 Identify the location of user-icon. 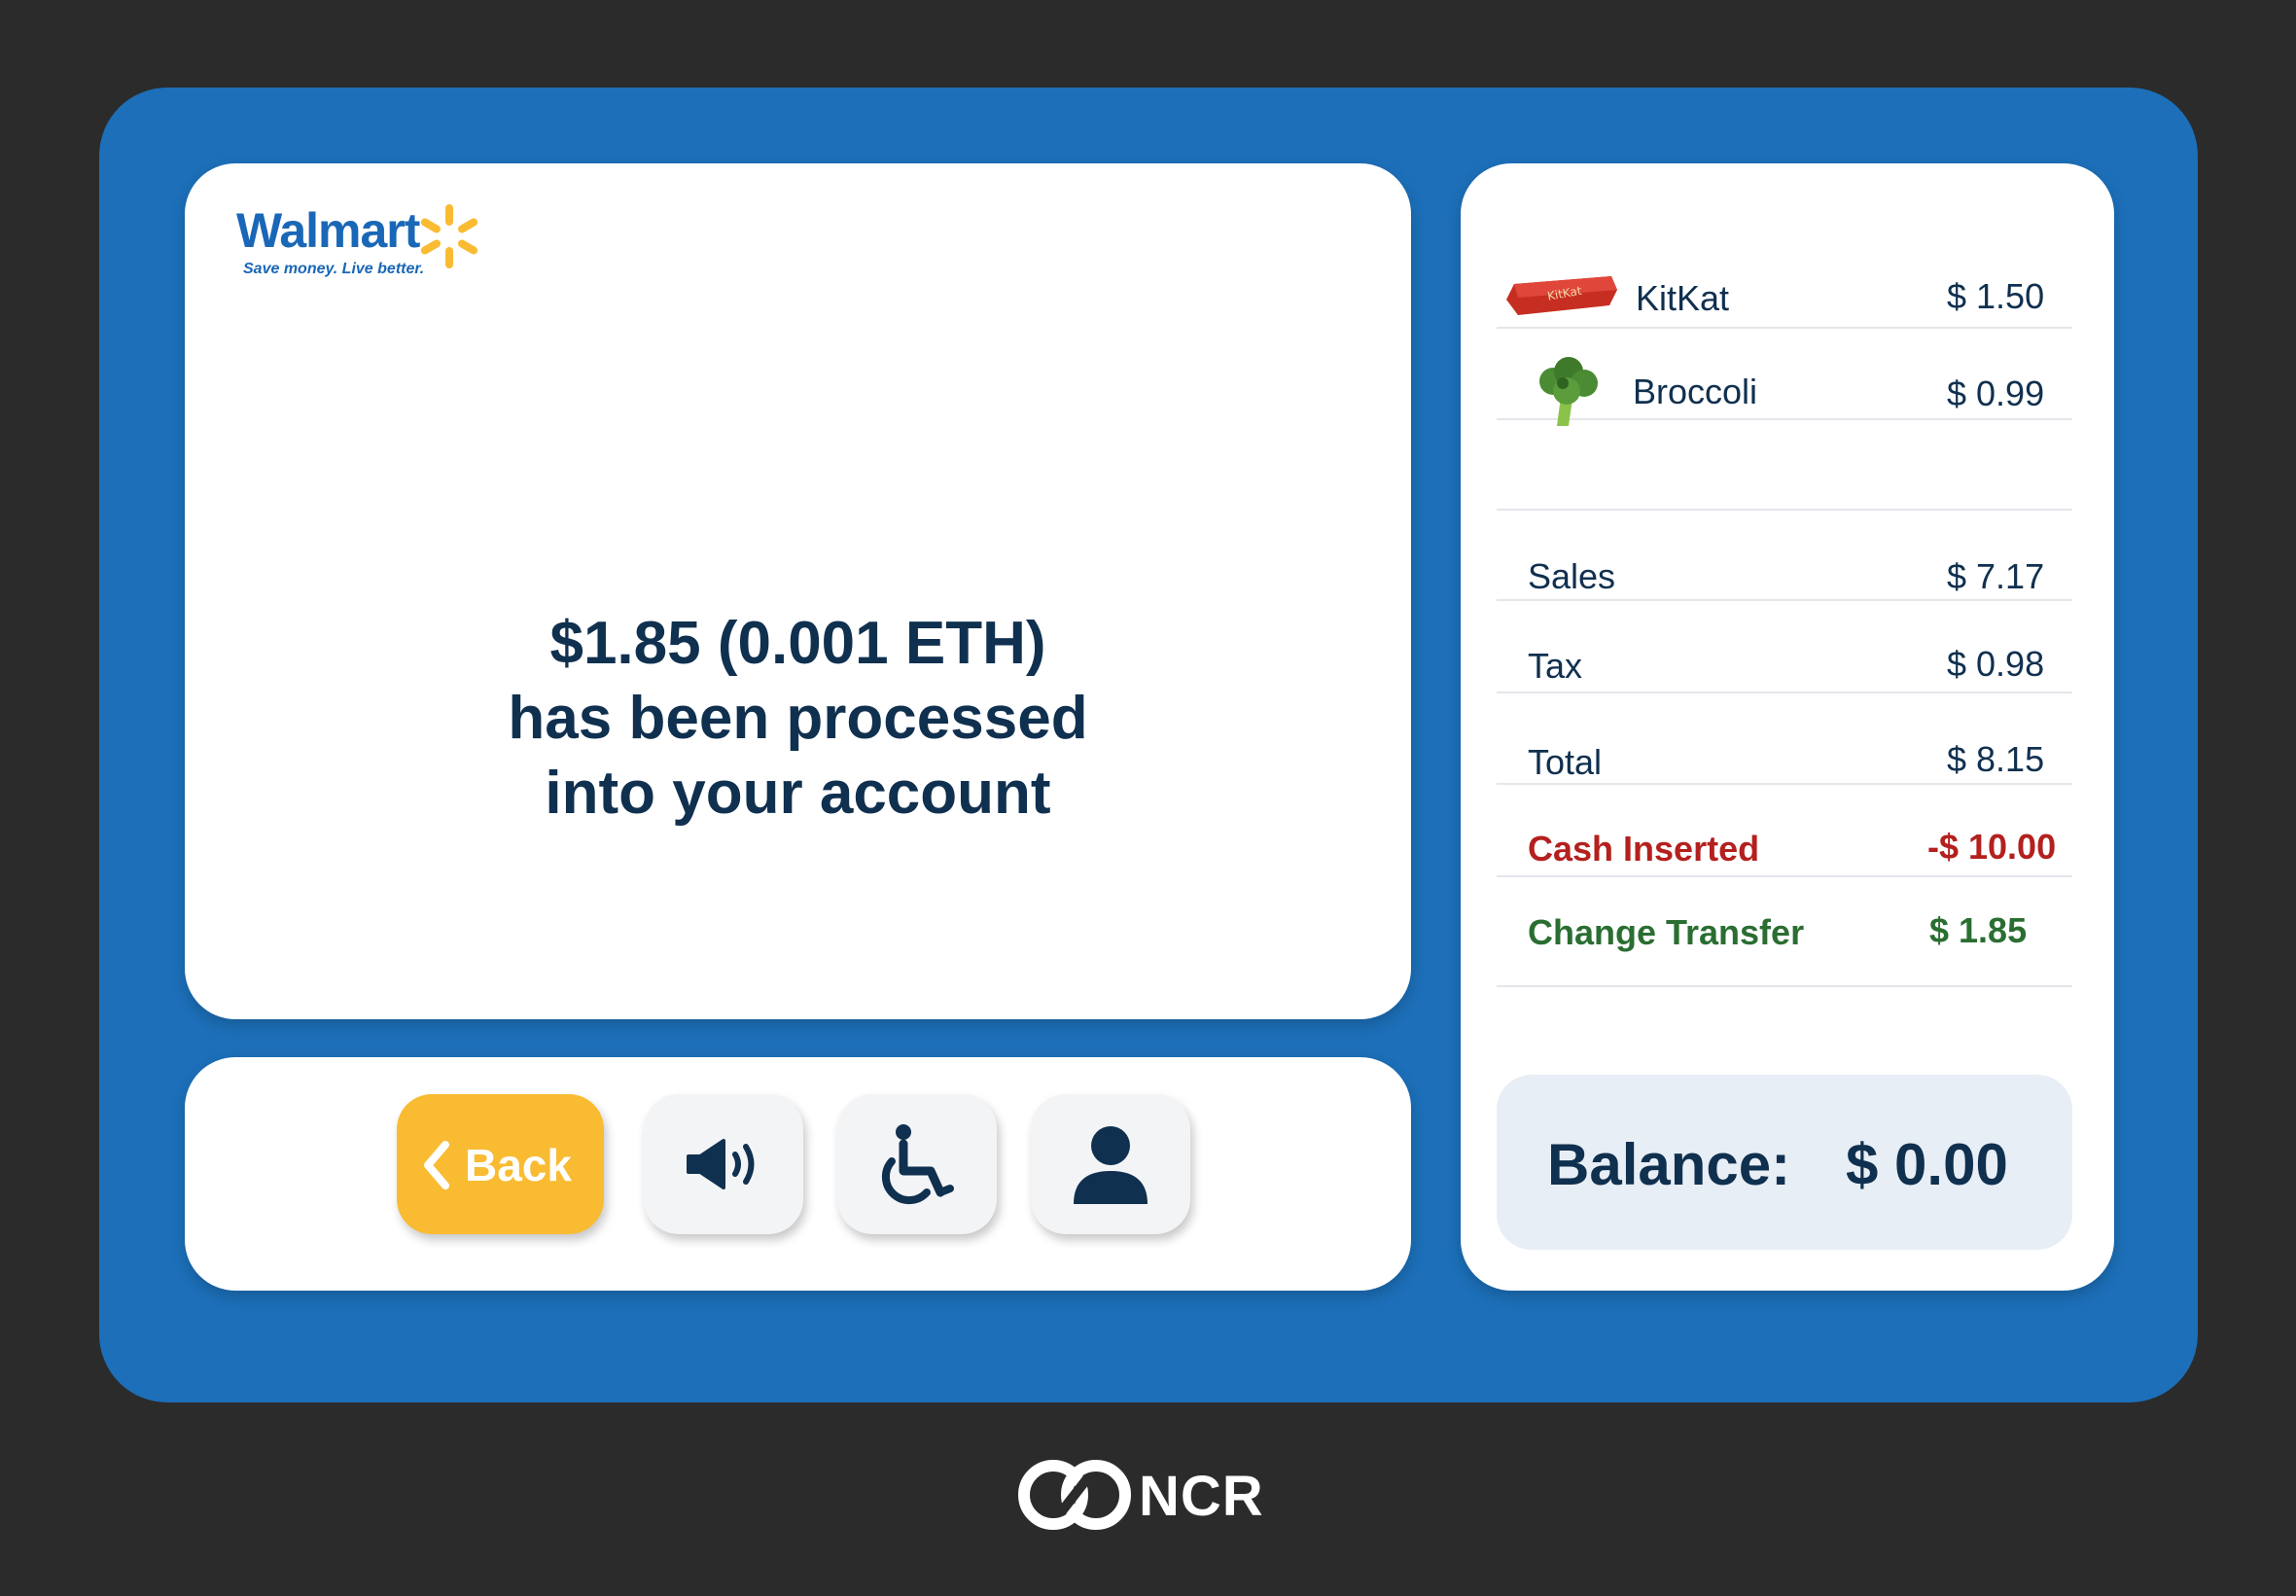
(1111, 1165).